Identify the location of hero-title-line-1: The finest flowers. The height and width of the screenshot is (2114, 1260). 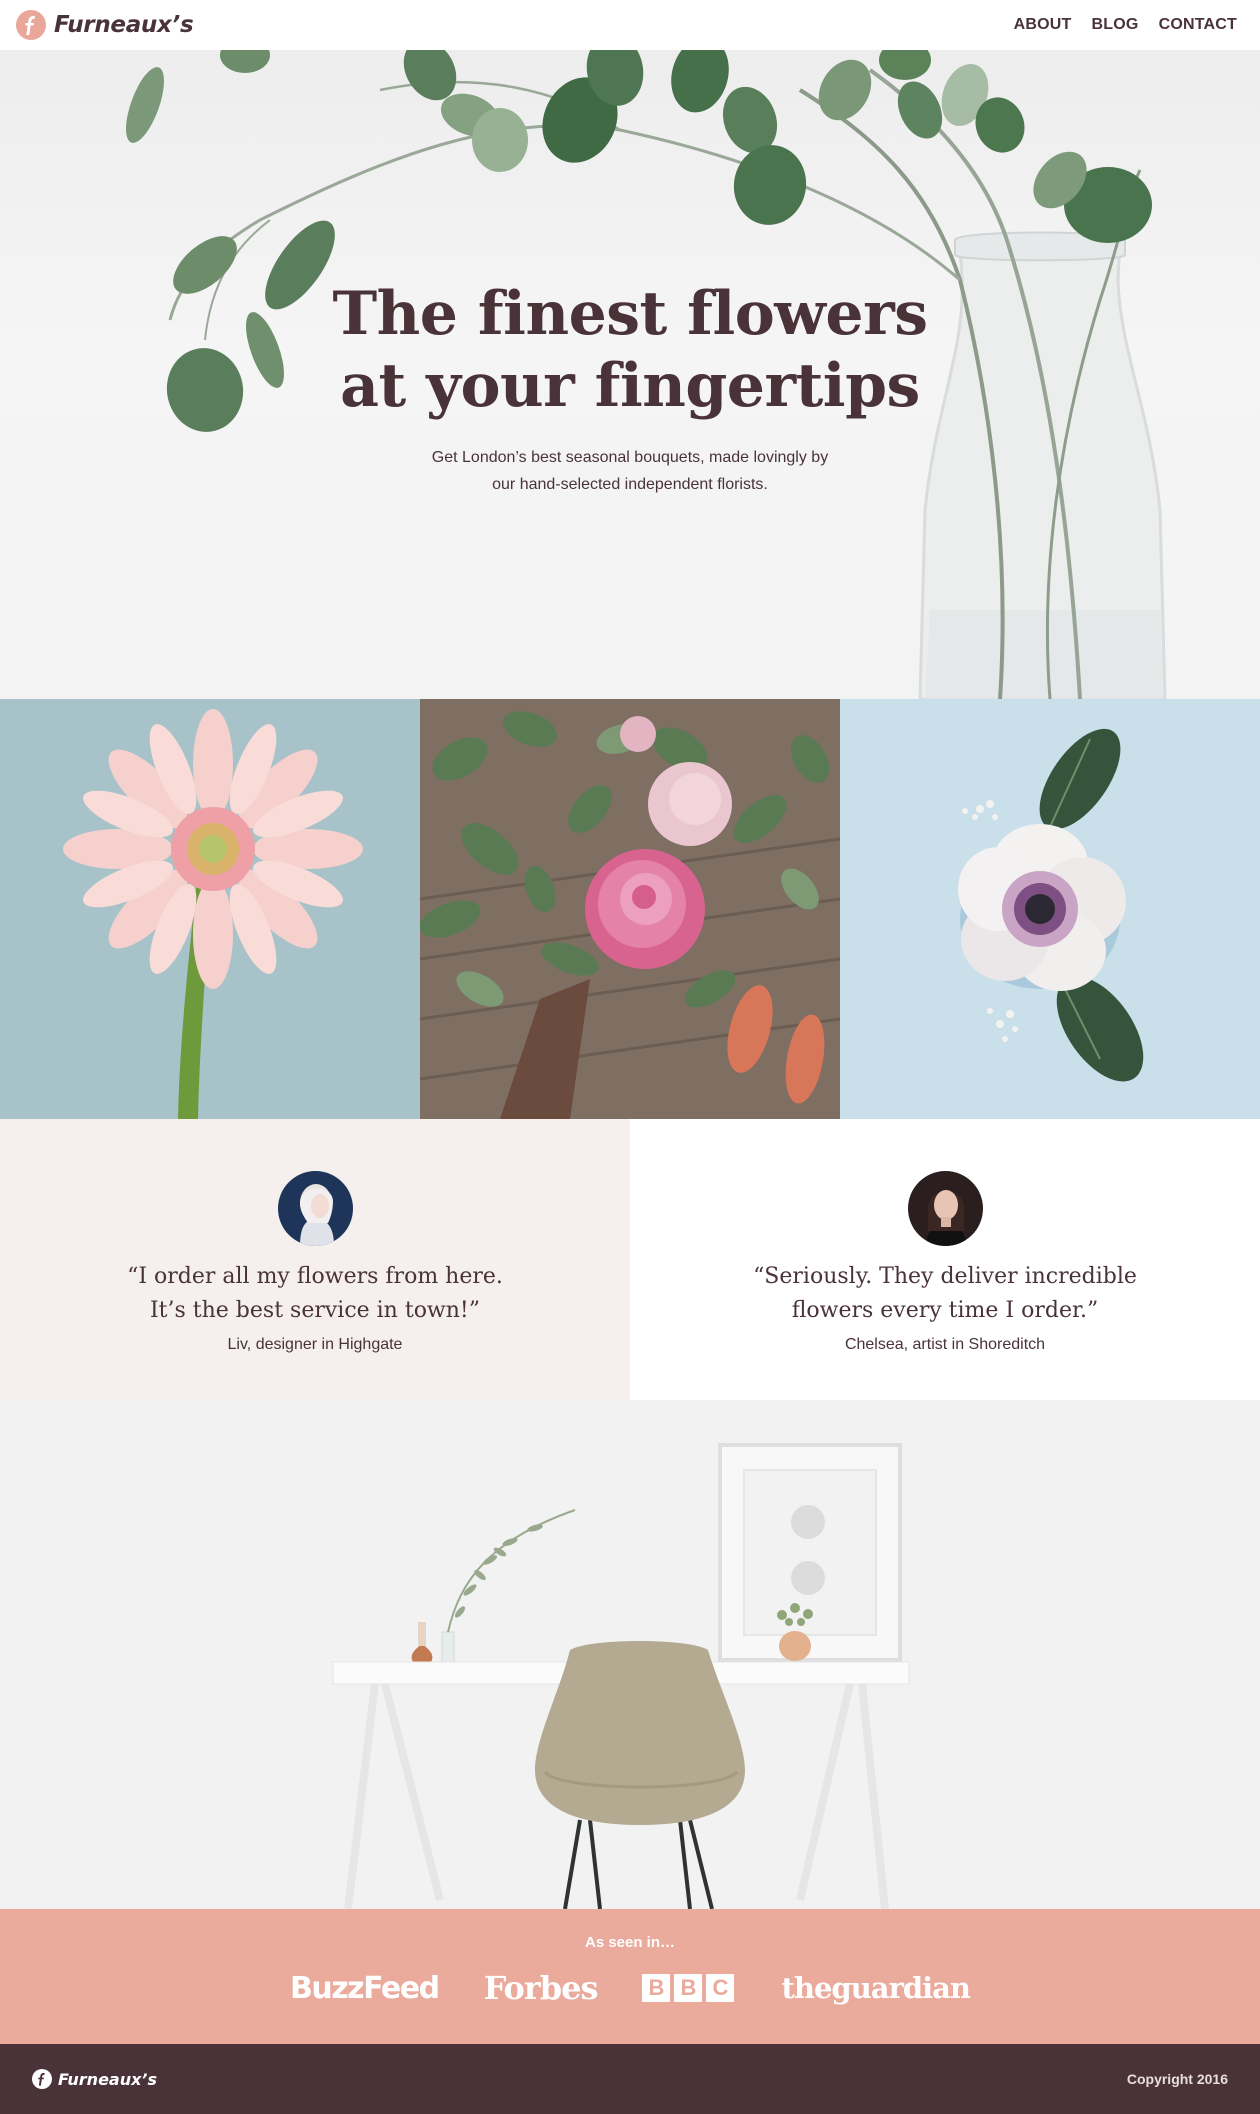
(630, 314).